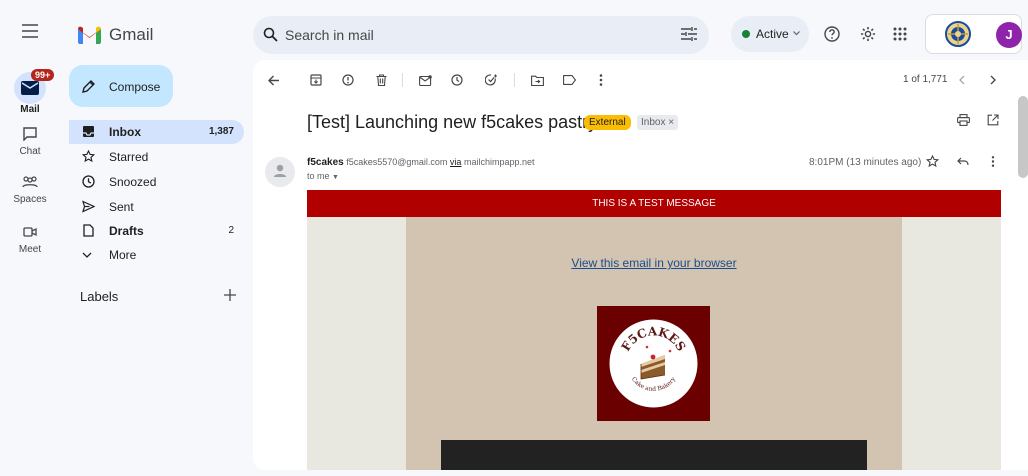 This screenshot has height=476, width=1028. Describe the element at coordinates (156, 207) in the screenshot. I see `sidebar-item-sent: Sent` at that location.